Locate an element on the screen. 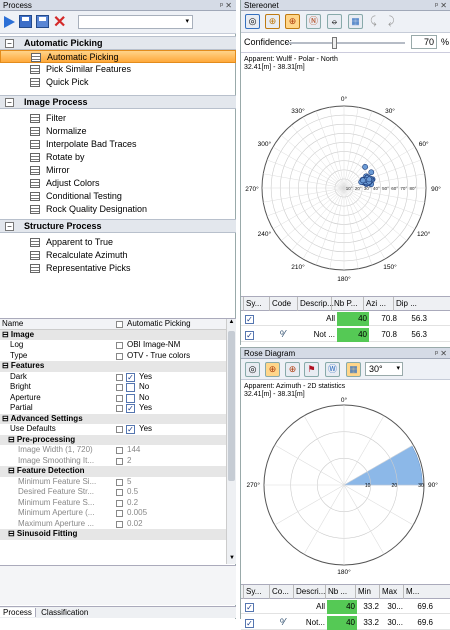 Image resolution: width=450 pixels, height=630 pixels. property-row: ⊟ Pre-processing is located at coordinates (118, 439).